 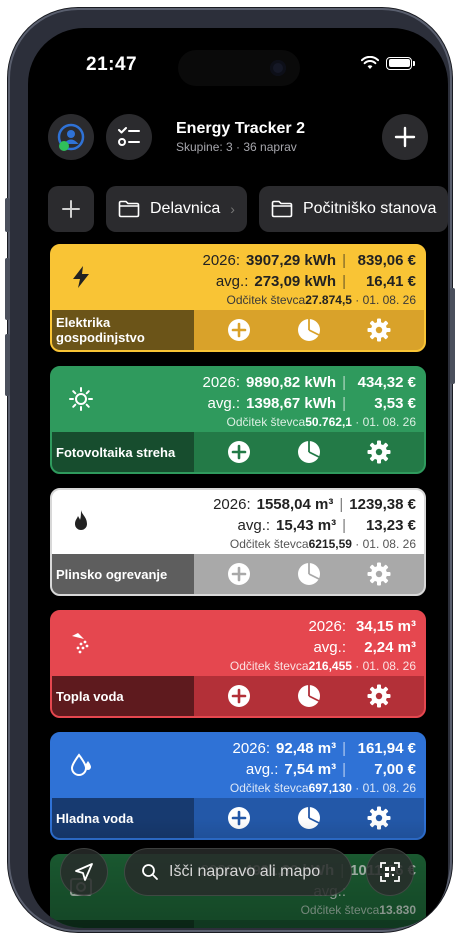 What do you see at coordinates (328, 422) in the screenshot?
I see `meter-value: 50.762,1` at bounding box center [328, 422].